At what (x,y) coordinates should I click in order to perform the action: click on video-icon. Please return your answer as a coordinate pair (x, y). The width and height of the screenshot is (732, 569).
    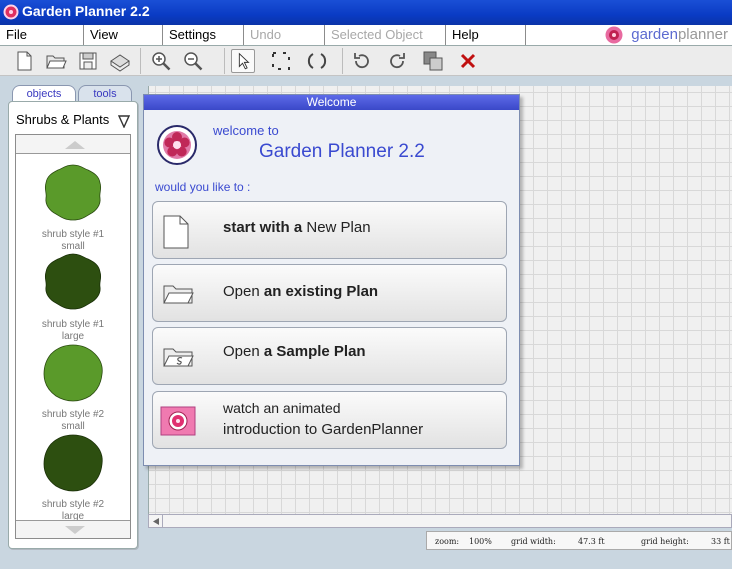
    Looking at the image, I should click on (178, 421).